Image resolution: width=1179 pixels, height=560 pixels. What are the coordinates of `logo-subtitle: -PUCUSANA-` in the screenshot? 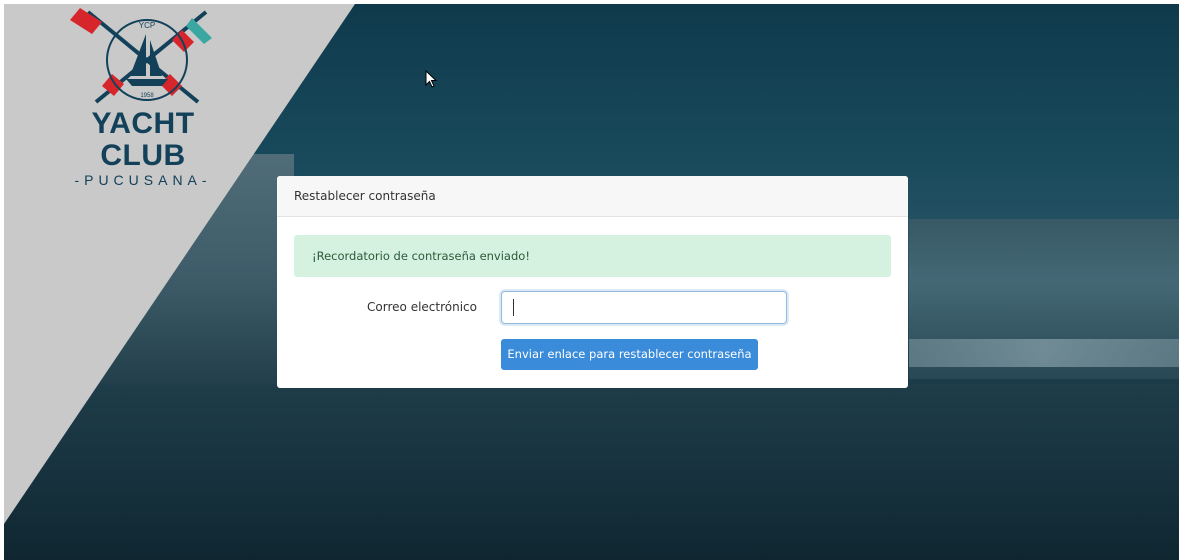 It's located at (143, 180).